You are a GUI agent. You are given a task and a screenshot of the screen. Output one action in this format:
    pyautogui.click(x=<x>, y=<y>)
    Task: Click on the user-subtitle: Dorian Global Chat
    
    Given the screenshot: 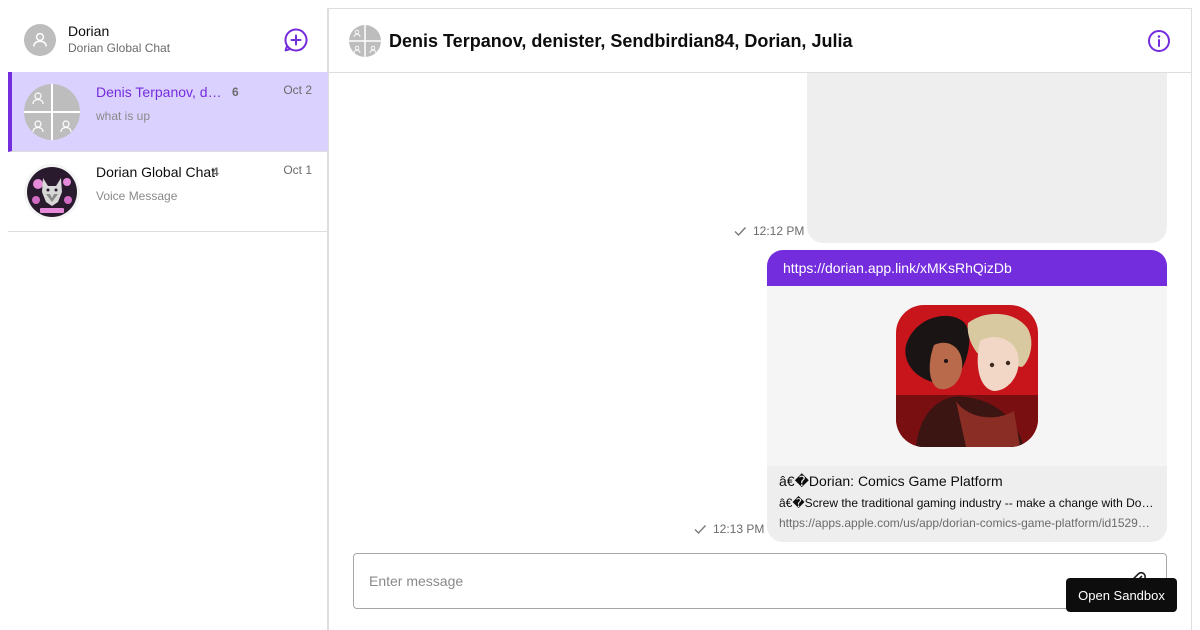 What is the action you would take?
    pyautogui.click(x=119, y=48)
    